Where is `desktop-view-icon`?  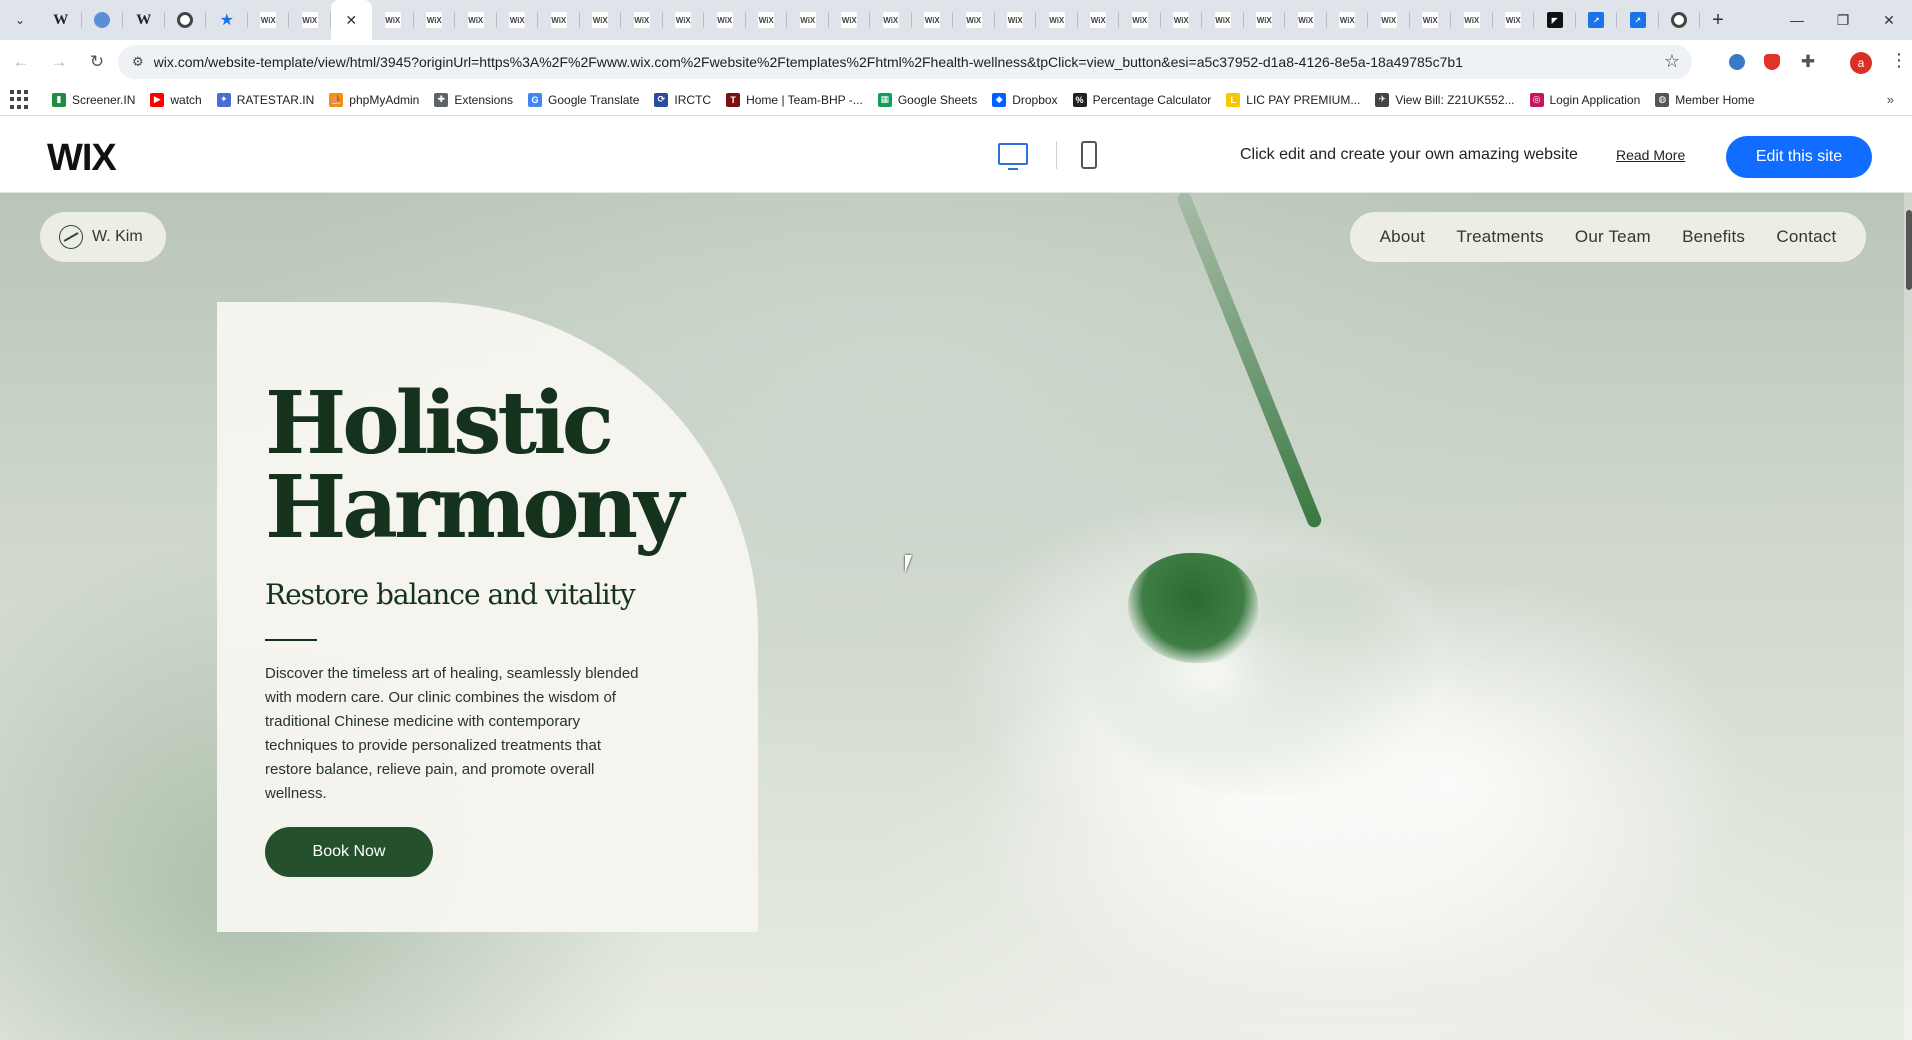 desktop-view-icon is located at coordinates (1013, 156).